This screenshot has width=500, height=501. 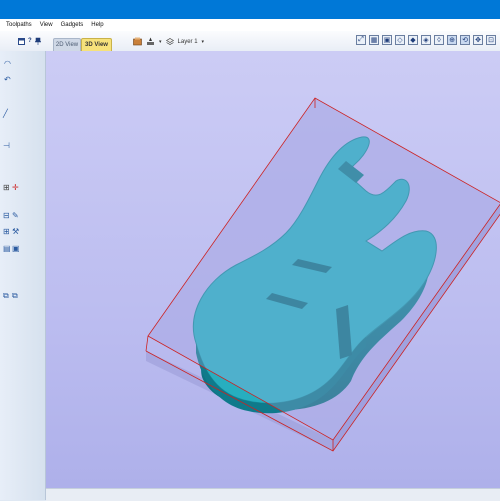 What do you see at coordinates (478, 40) in the screenshot?
I see `pan-view-icon: ✥` at bounding box center [478, 40].